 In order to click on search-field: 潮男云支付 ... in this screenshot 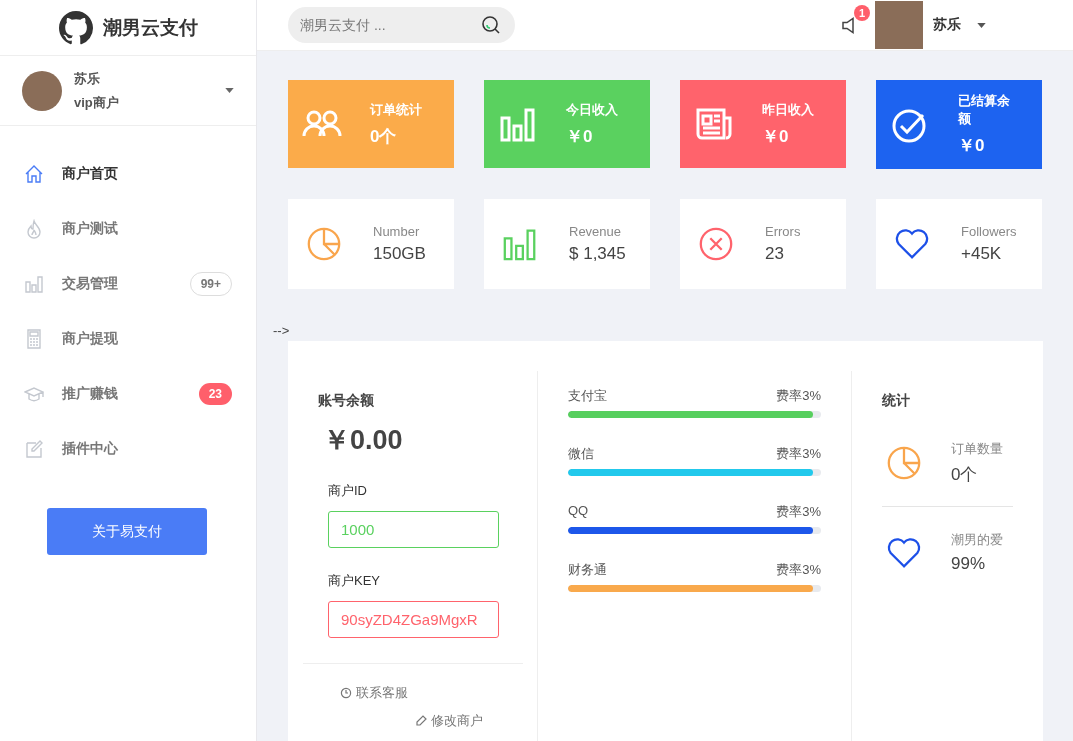, I will do `click(401, 25)`.